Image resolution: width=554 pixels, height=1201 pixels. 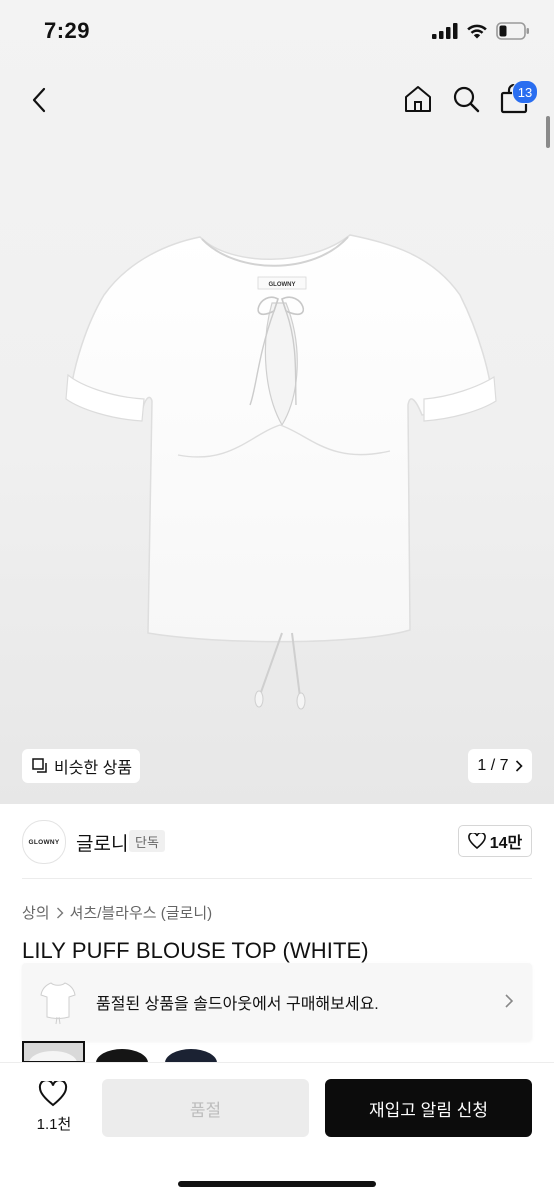 I want to click on status-time: 7:29, so click(x=67, y=30).